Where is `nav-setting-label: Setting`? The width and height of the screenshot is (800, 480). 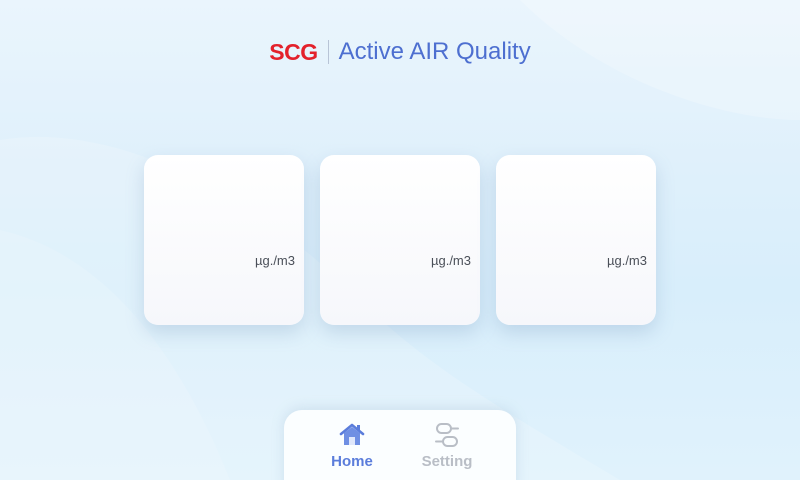
nav-setting-label: Setting is located at coordinates (447, 461).